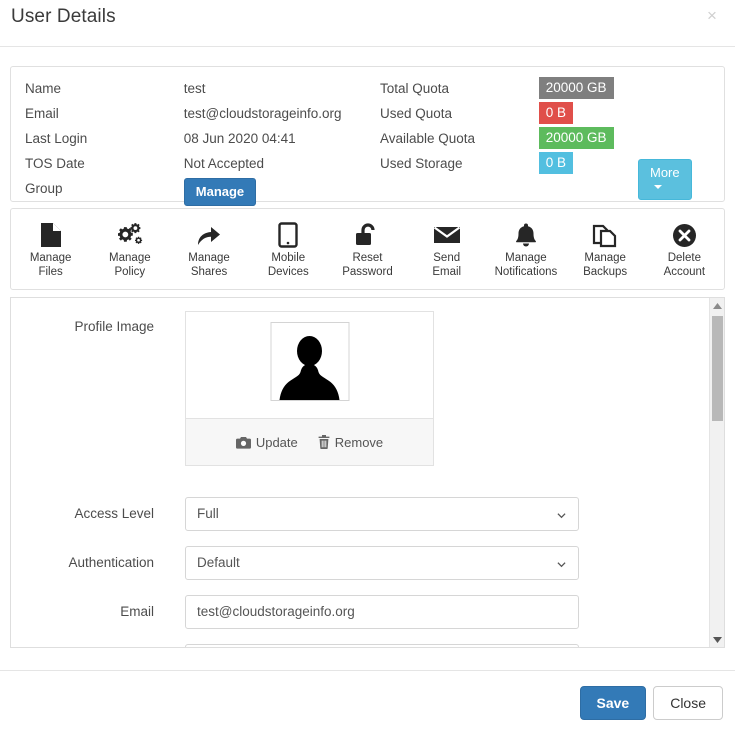 This screenshot has width=735, height=743. Describe the element at coordinates (288, 258) in the screenshot. I see `toolbar-label-line1: Mobile` at that location.